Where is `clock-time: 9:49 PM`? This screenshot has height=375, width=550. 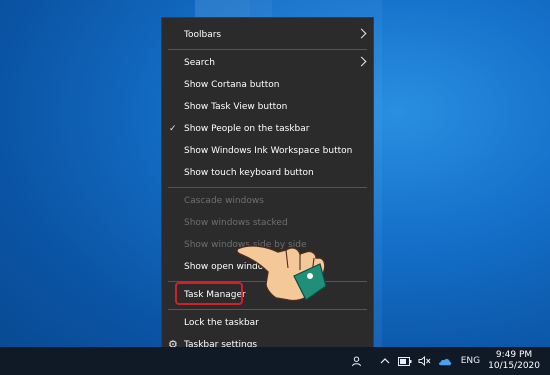 clock-time: 9:49 PM is located at coordinates (514, 355).